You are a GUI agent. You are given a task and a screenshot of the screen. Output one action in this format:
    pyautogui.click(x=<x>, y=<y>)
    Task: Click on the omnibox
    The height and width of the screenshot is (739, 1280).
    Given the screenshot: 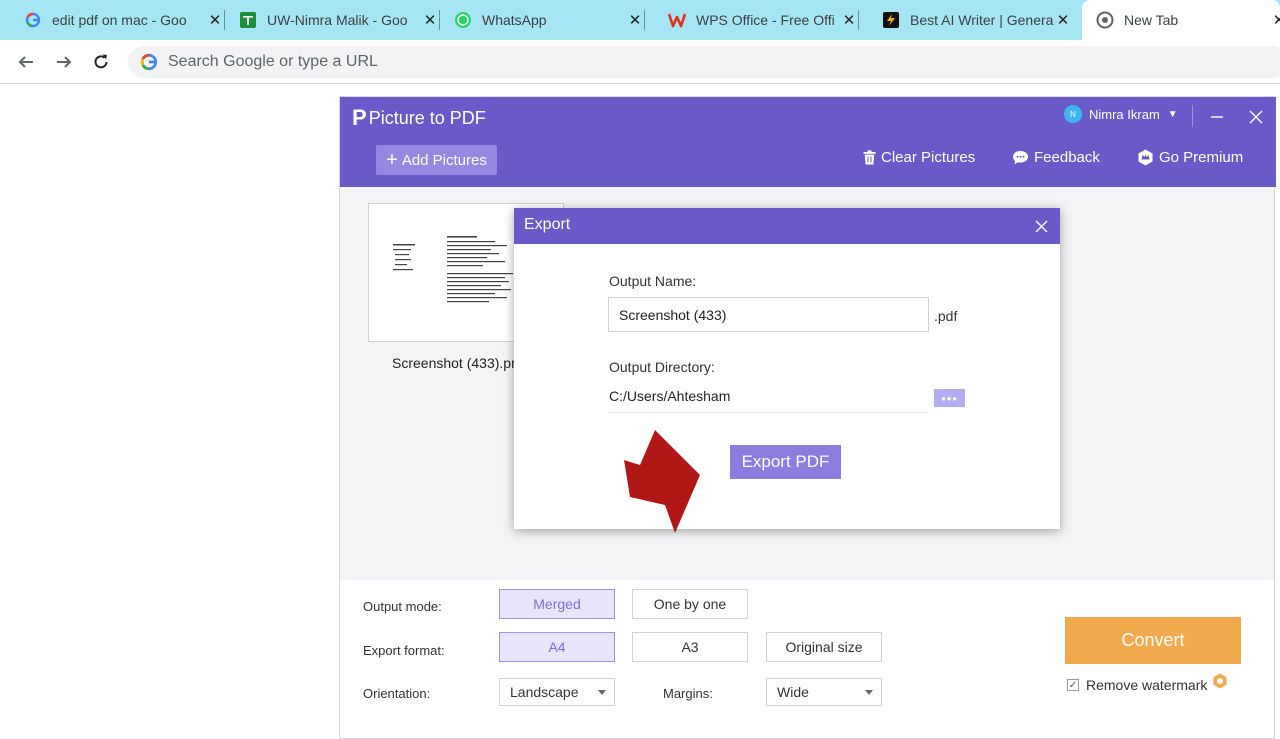 What is the action you would take?
    pyautogui.click(x=704, y=62)
    